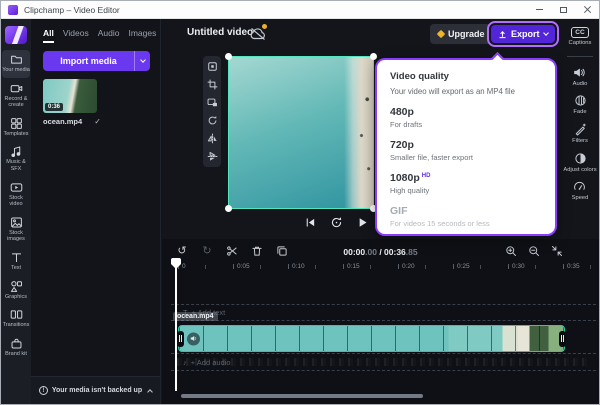  Describe the element at coordinates (16, 35) in the screenshot. I see `app-logo-icon` at that location.